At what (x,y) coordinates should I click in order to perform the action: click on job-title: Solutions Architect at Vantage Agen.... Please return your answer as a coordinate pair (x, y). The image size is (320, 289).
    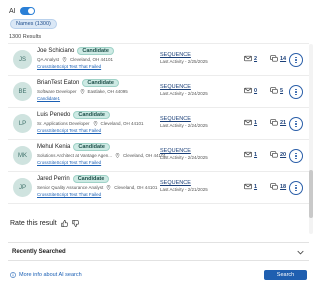
    Looking at the image, I should click on (74, 155).